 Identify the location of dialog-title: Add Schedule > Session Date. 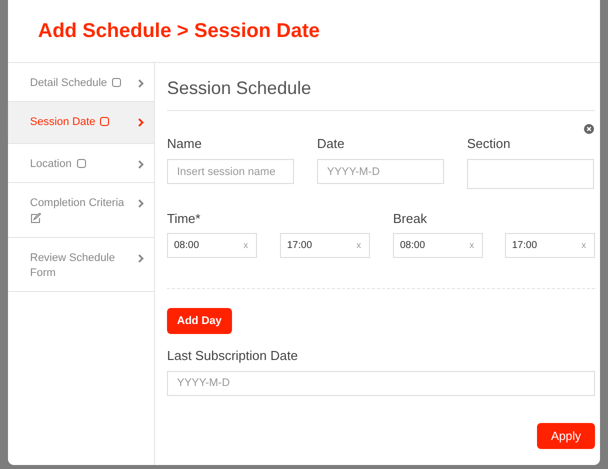
(179, 31).